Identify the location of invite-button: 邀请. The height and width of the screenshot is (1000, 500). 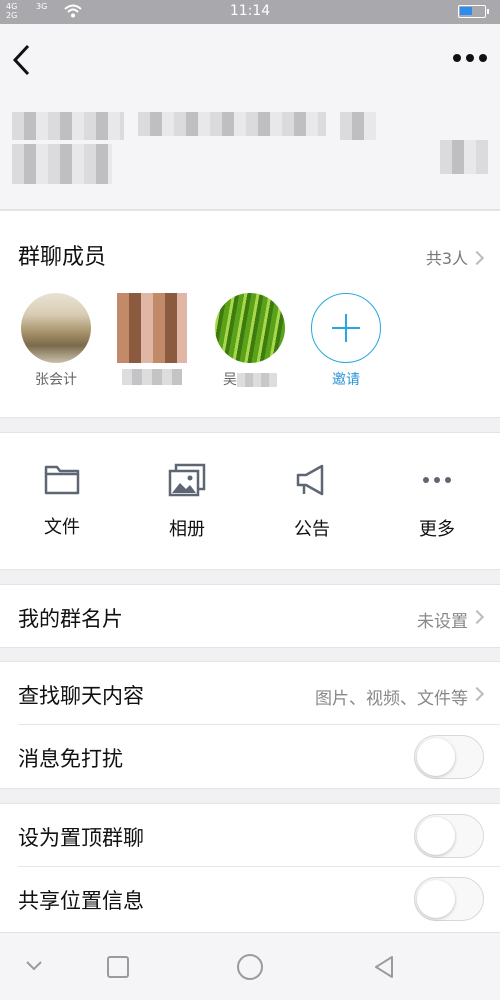
(346, 341).